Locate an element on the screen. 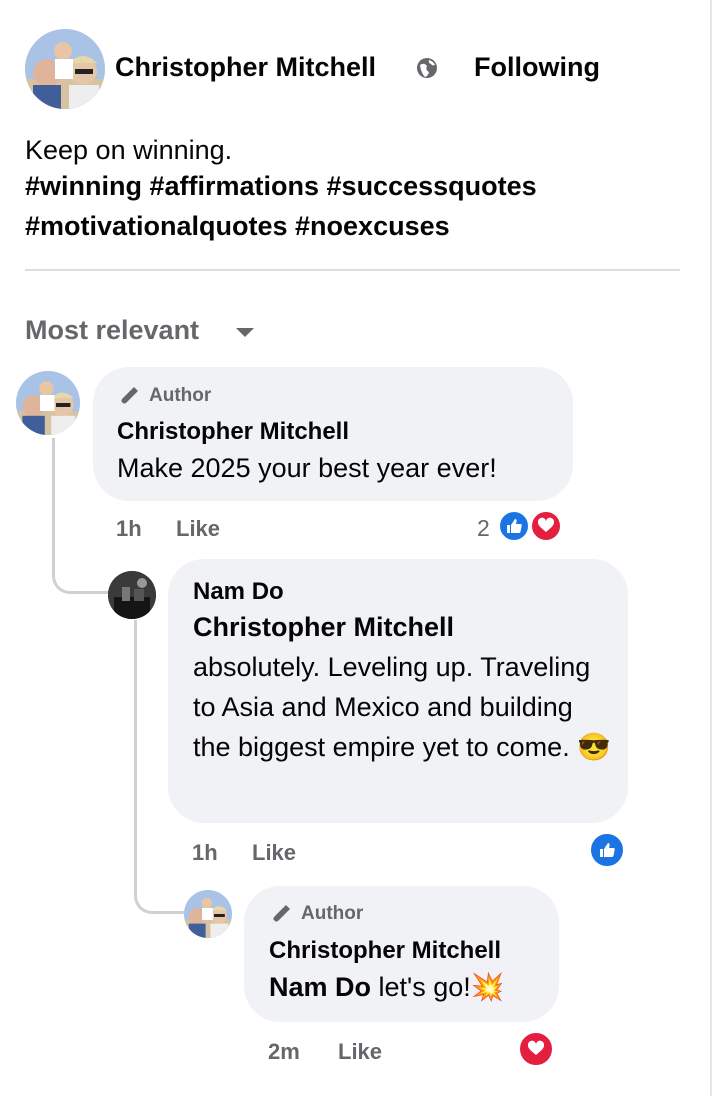 The height and width of the screenshot is (1096, 728). post-text: Keep on winning. is located at coordinates (129, 150).